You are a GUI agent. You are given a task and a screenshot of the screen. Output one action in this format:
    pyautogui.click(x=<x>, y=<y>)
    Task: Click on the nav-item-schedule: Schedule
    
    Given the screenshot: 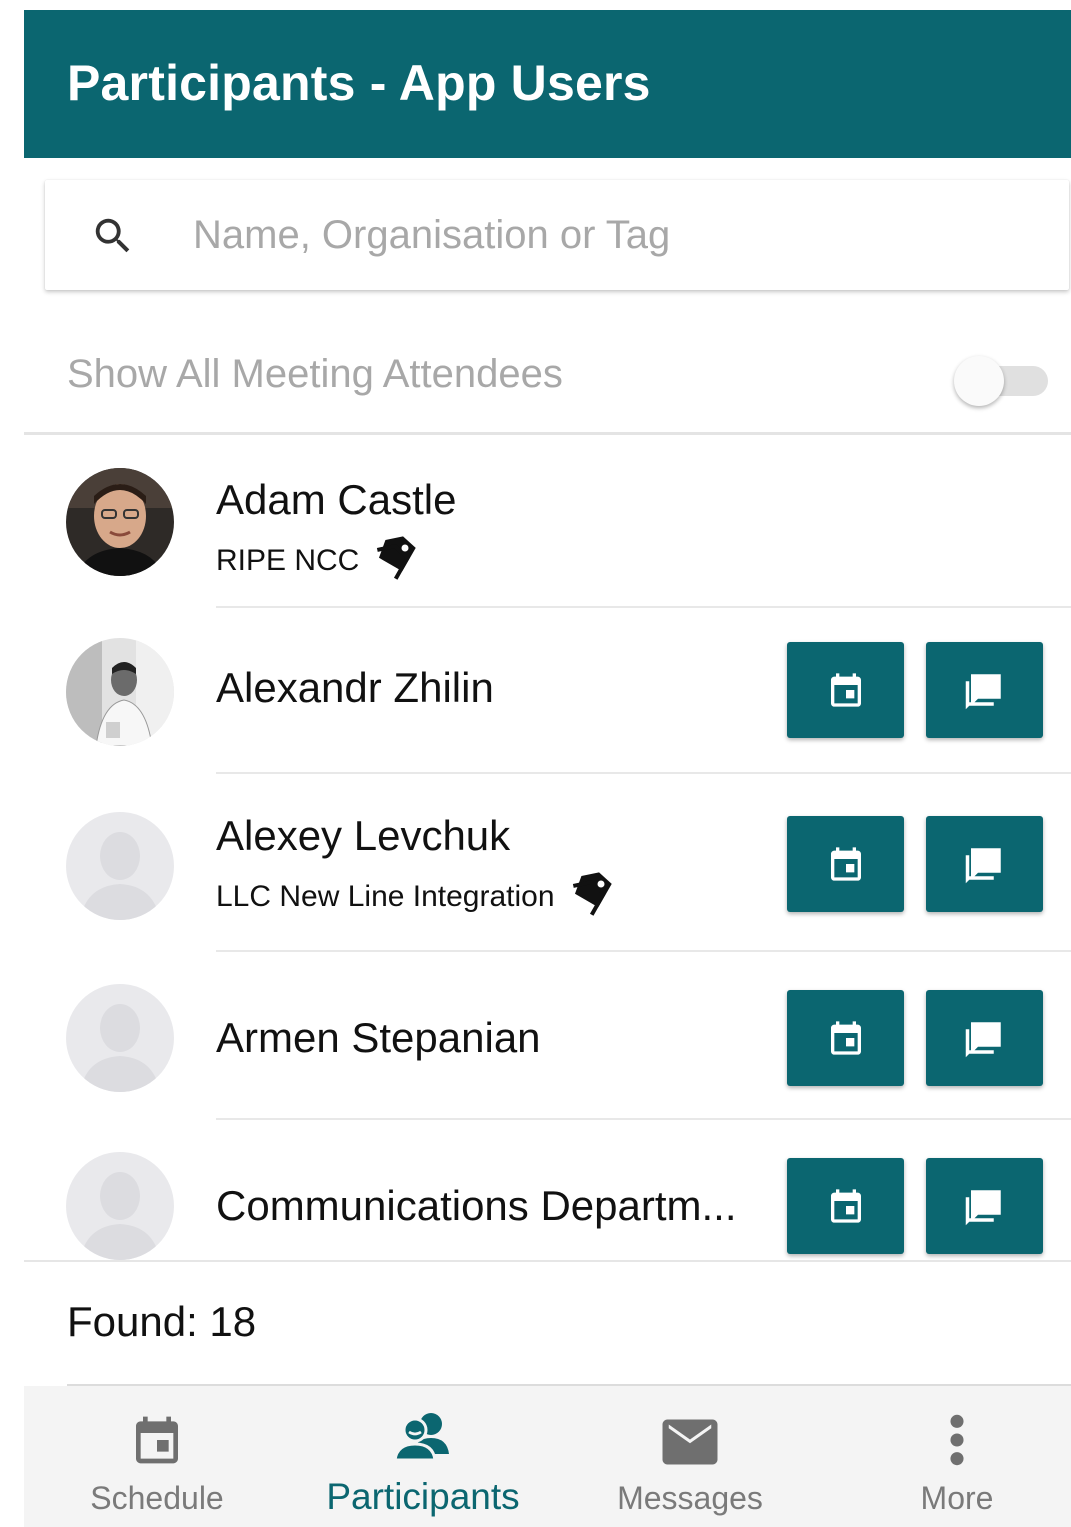 What is the action you would take?
    pyautogui.click(x=157, y=1456)
    